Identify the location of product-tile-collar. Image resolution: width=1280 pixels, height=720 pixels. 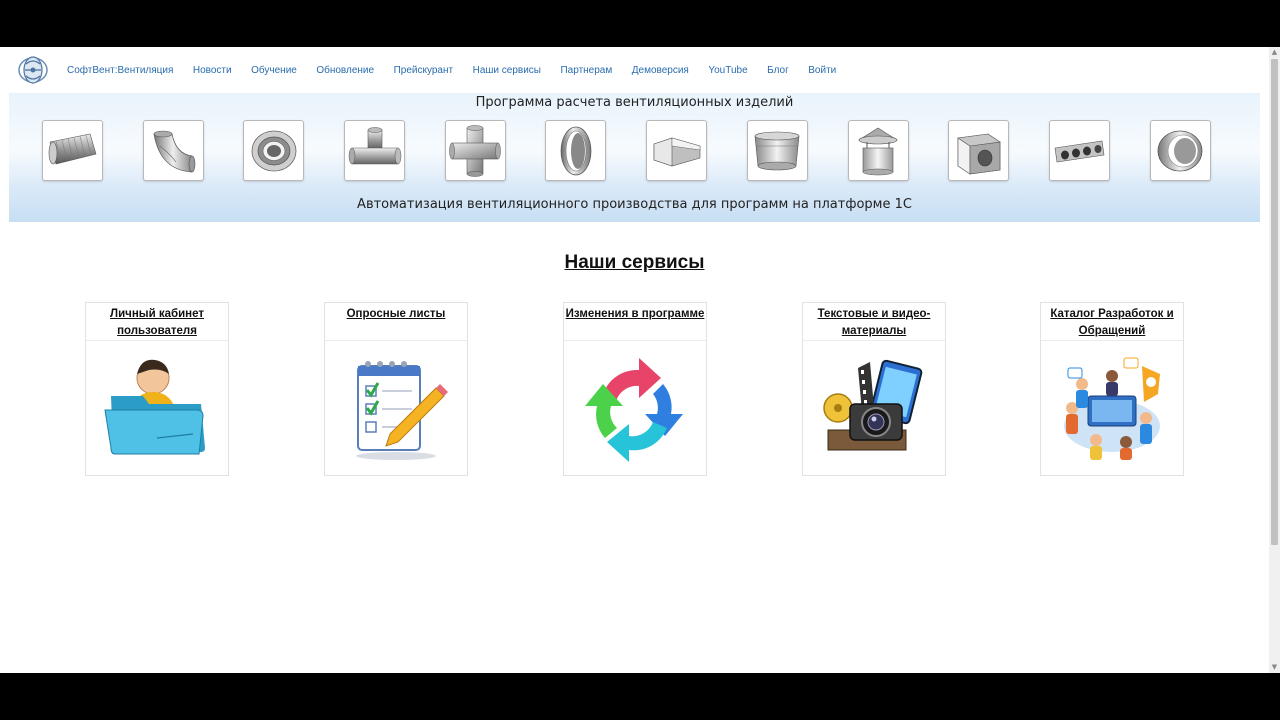
(1180, 150).